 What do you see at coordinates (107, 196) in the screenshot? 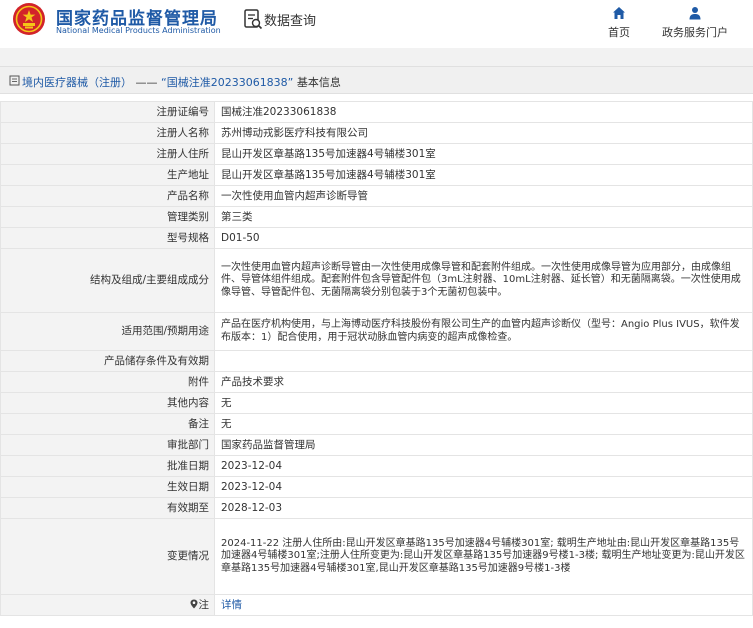
I see `field-label: 产品名称` at bounding box center [107, 196].